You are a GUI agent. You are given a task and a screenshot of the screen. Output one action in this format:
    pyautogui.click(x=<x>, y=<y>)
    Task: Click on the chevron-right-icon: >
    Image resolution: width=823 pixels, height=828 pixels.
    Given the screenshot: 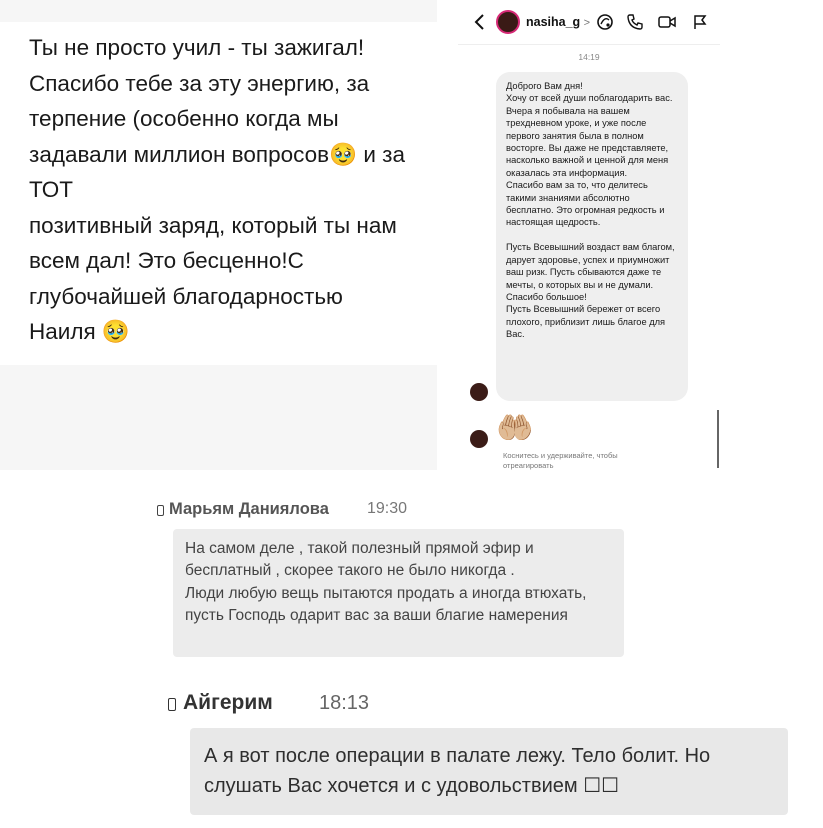 What is the action you would take?
    pyautogui.click(x=587, y=23)
    